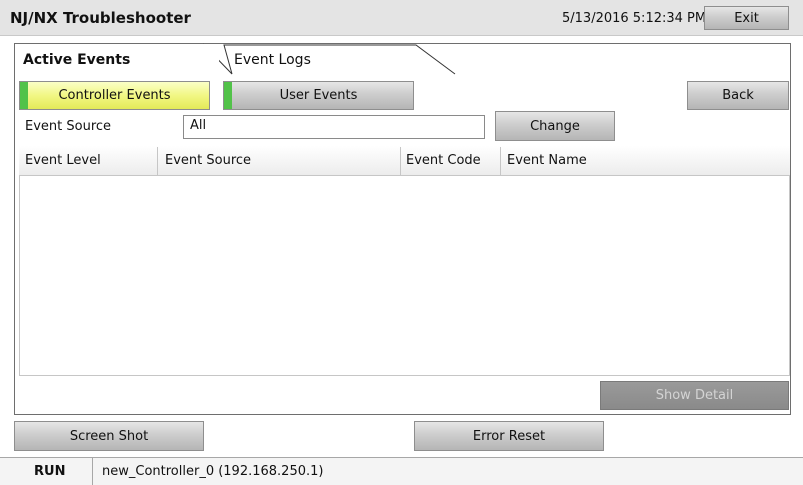  What do you see at coordinates (334, 127) in the screenshot?
I see `event-source-field: All` at bounding box center [334, 127].